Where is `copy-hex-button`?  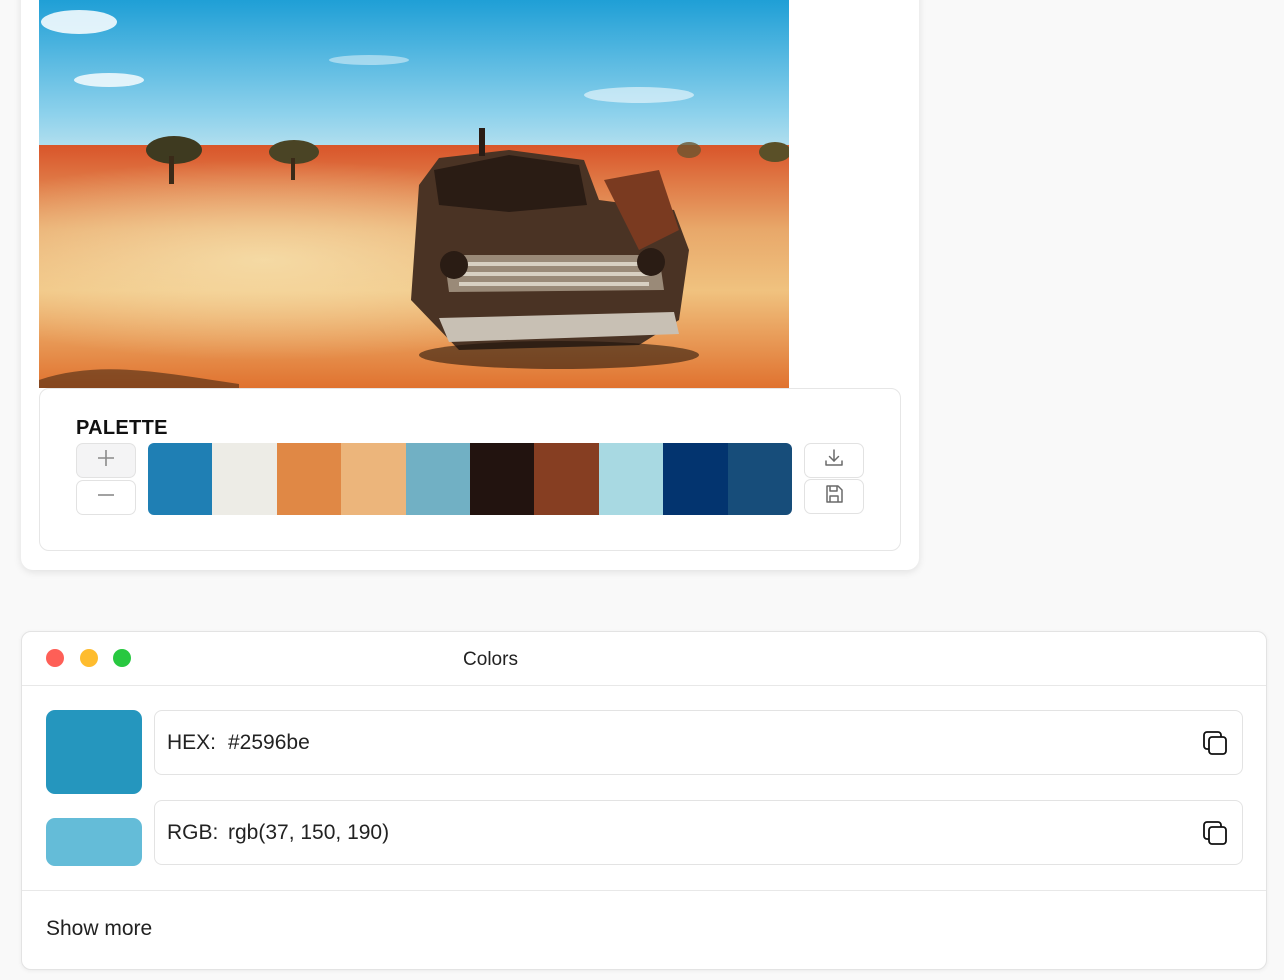 copy-hex-button is located at coordinates (1215, 743).